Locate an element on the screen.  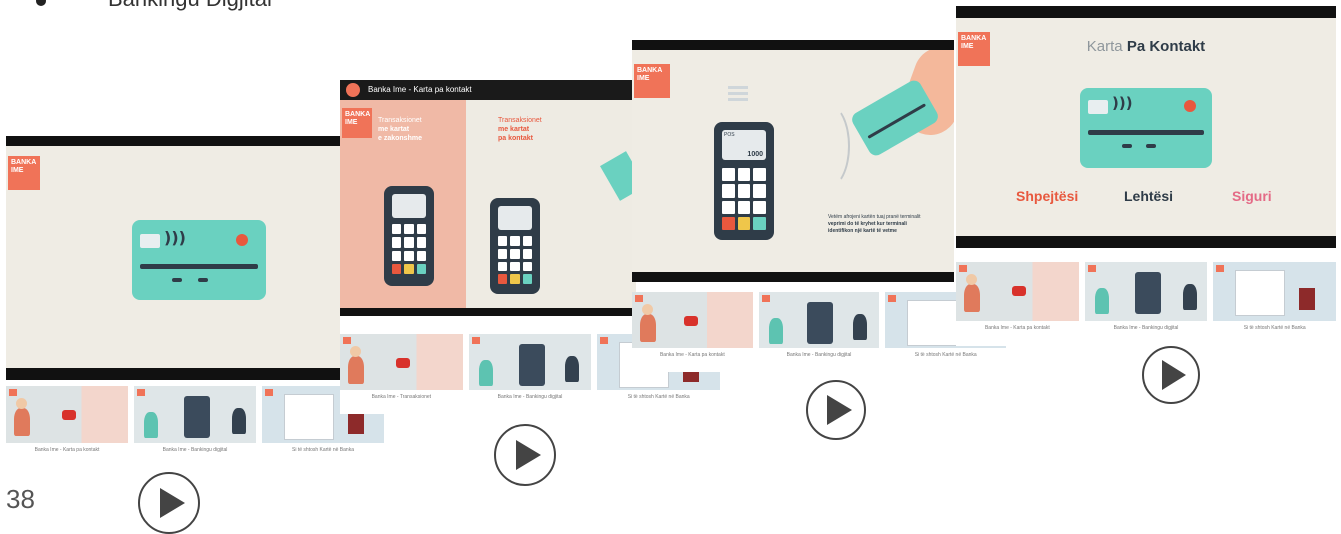
left-label: Transaksionet me kartat e zakonshme is located at coordinates (400, 129).